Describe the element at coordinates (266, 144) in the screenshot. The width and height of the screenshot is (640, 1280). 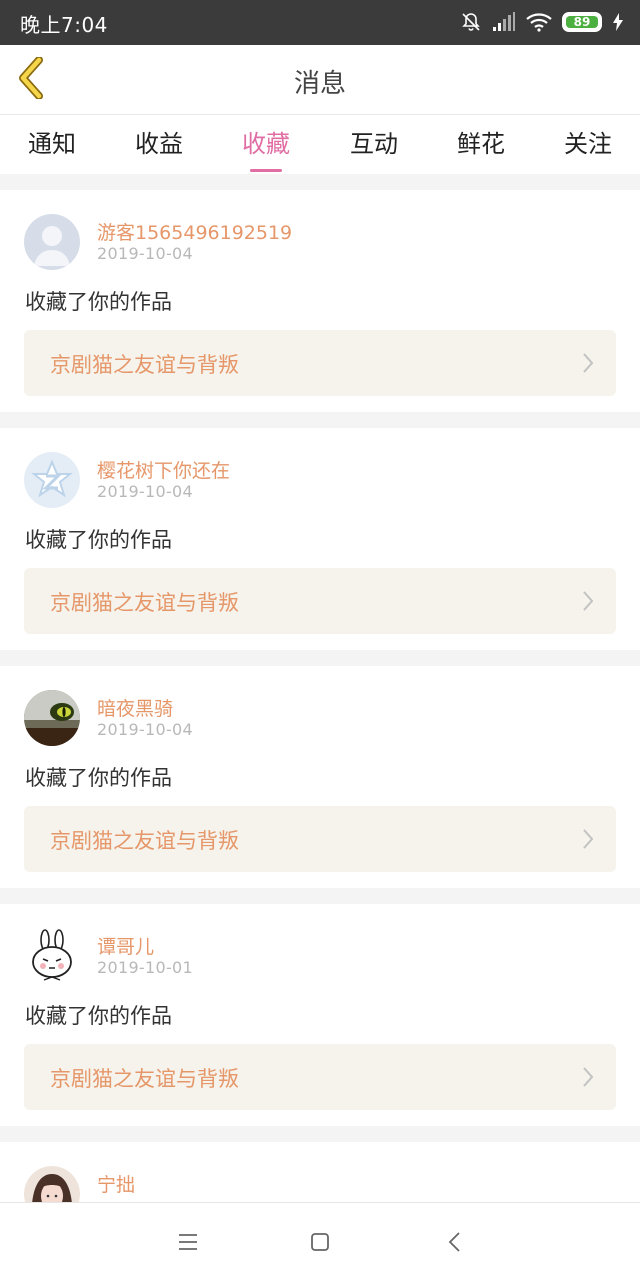
I see `tab-label: 收藏` at that location.